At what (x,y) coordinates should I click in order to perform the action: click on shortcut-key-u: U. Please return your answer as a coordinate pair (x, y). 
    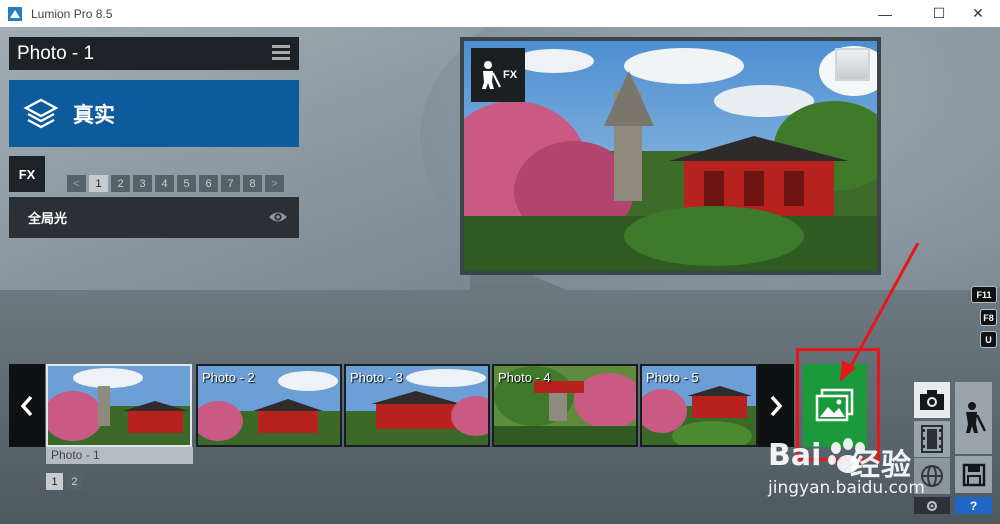
    Looking at the image, I should click on (988, 339).